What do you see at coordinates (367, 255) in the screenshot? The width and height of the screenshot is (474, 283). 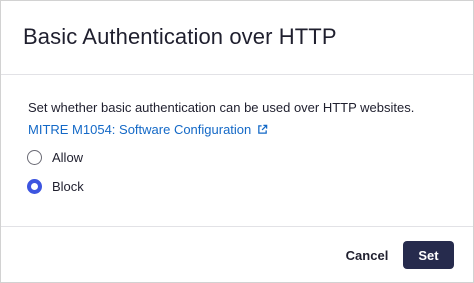 I see `cancel-button: Cancel` at bounding box center [367, 255].